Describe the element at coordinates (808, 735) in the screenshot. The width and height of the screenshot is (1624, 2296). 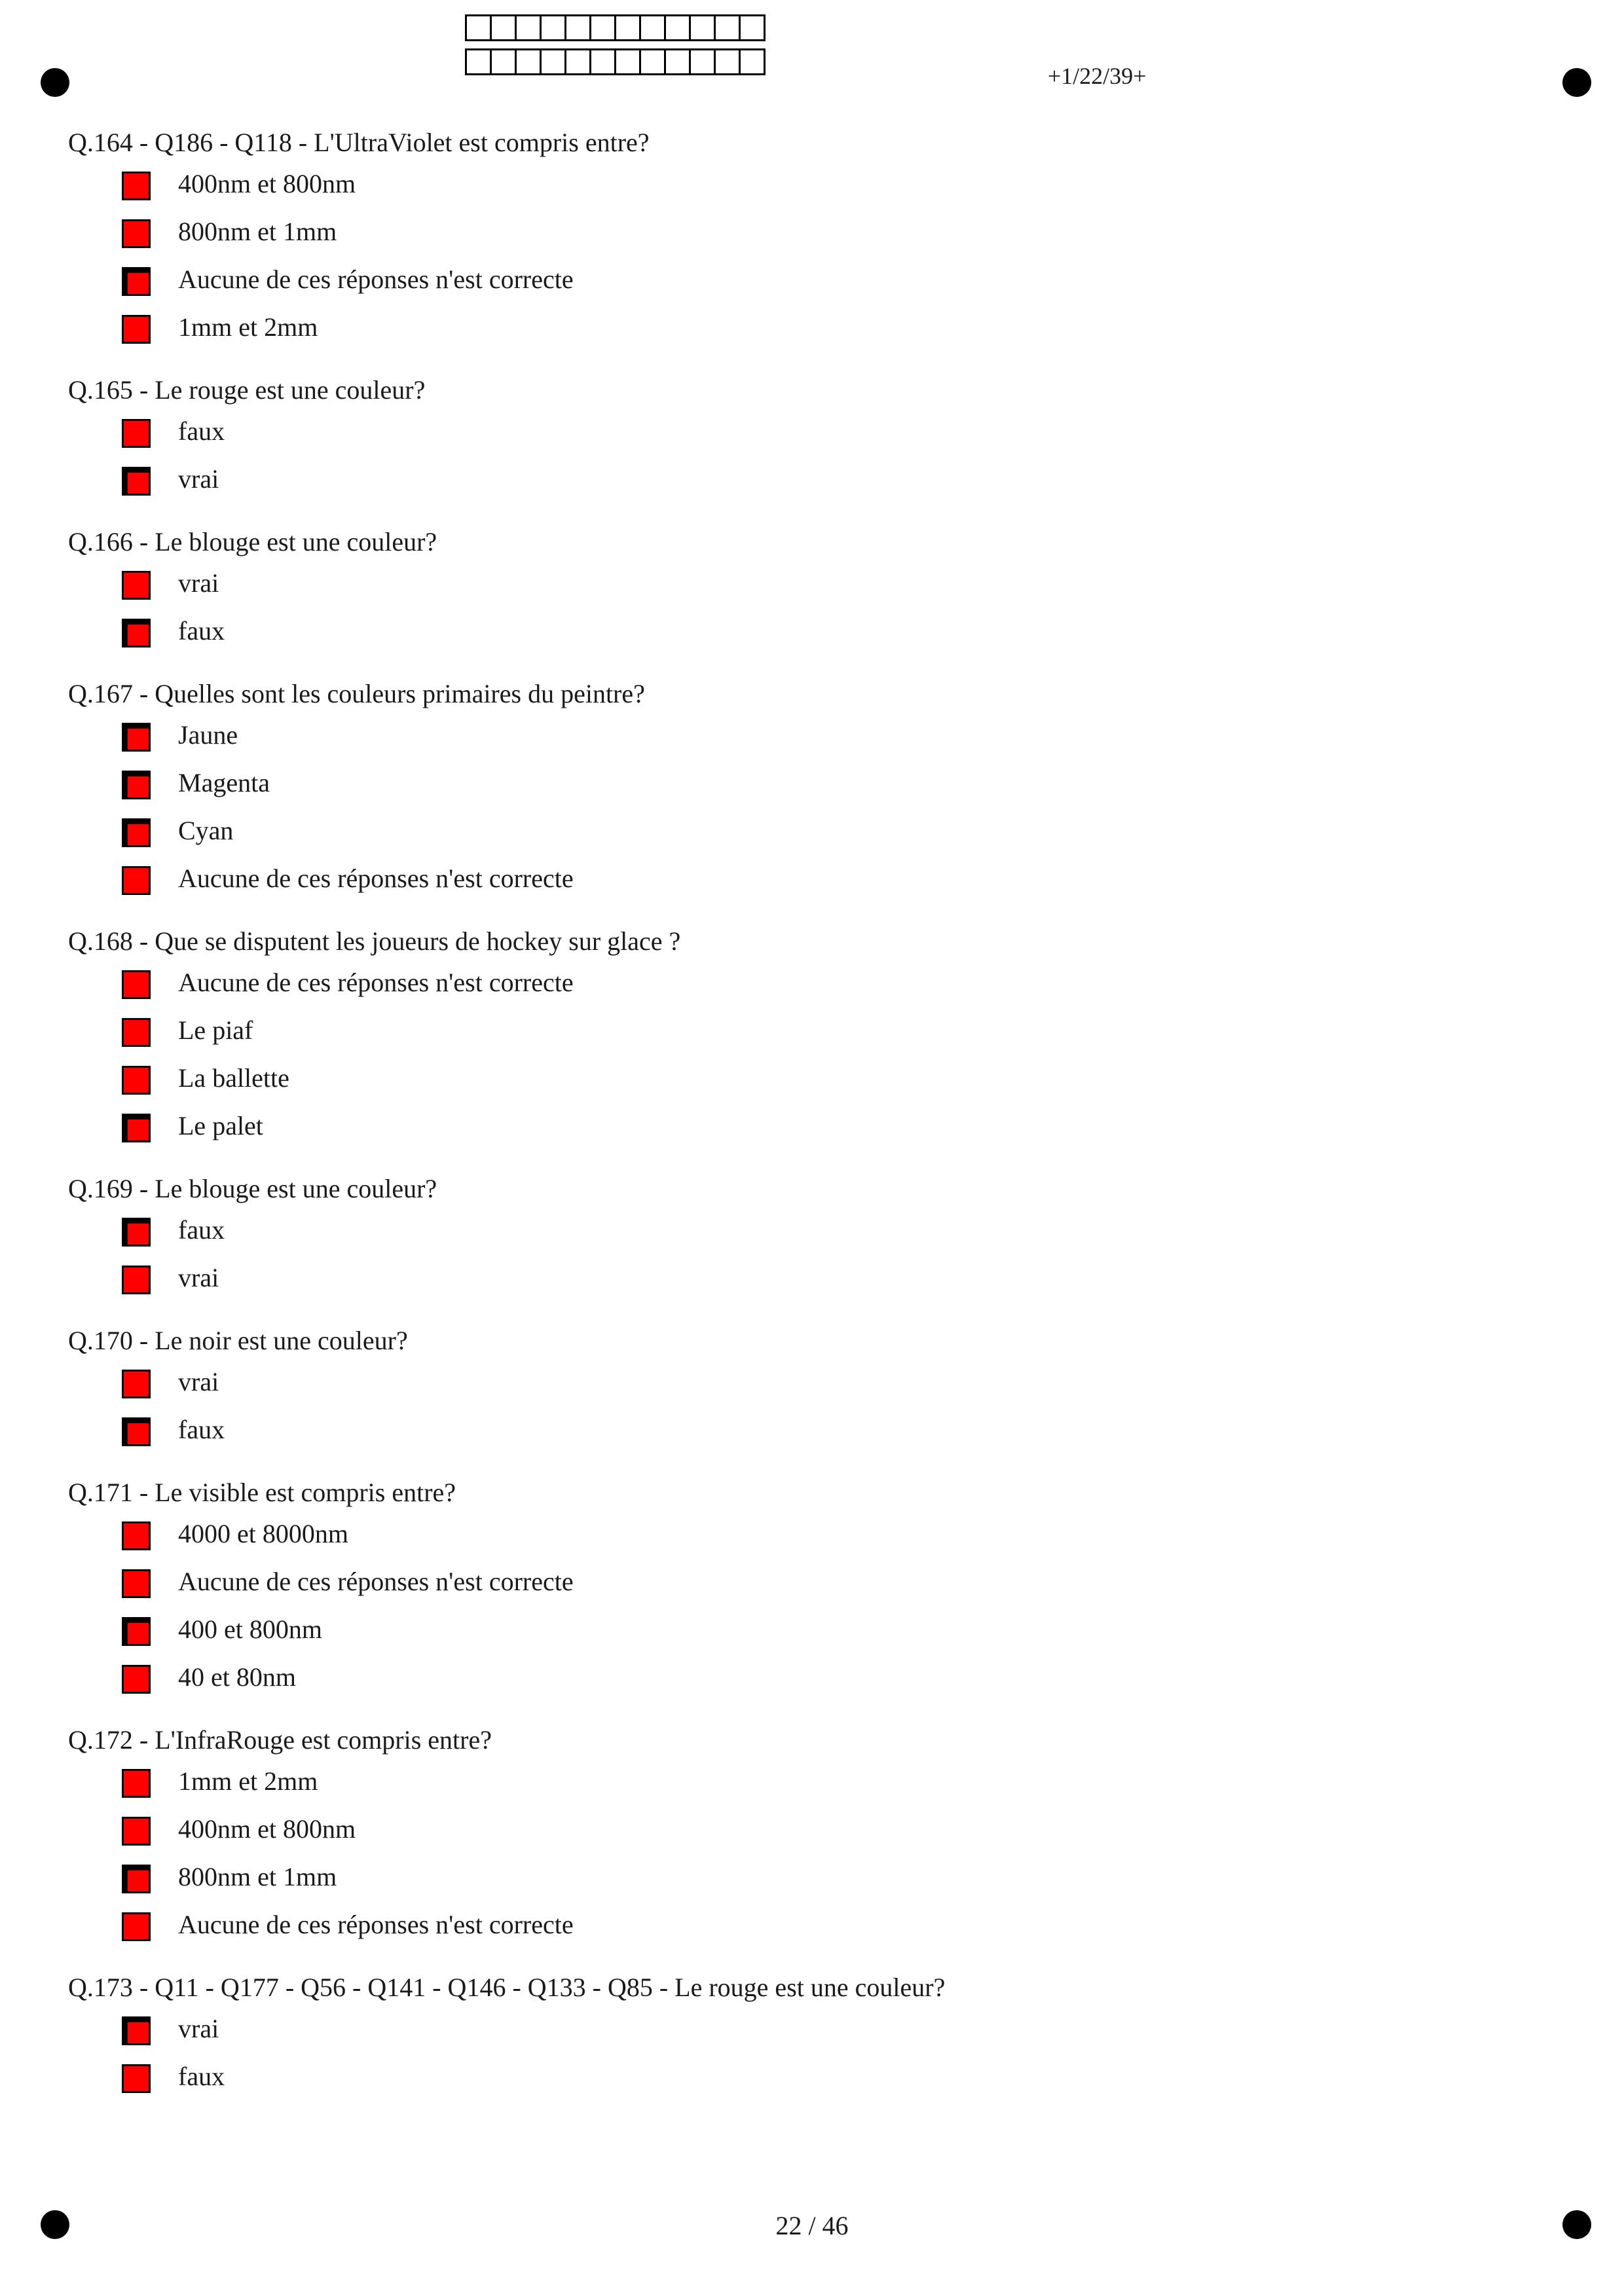
I see `answer-option: Jaune` at that location.